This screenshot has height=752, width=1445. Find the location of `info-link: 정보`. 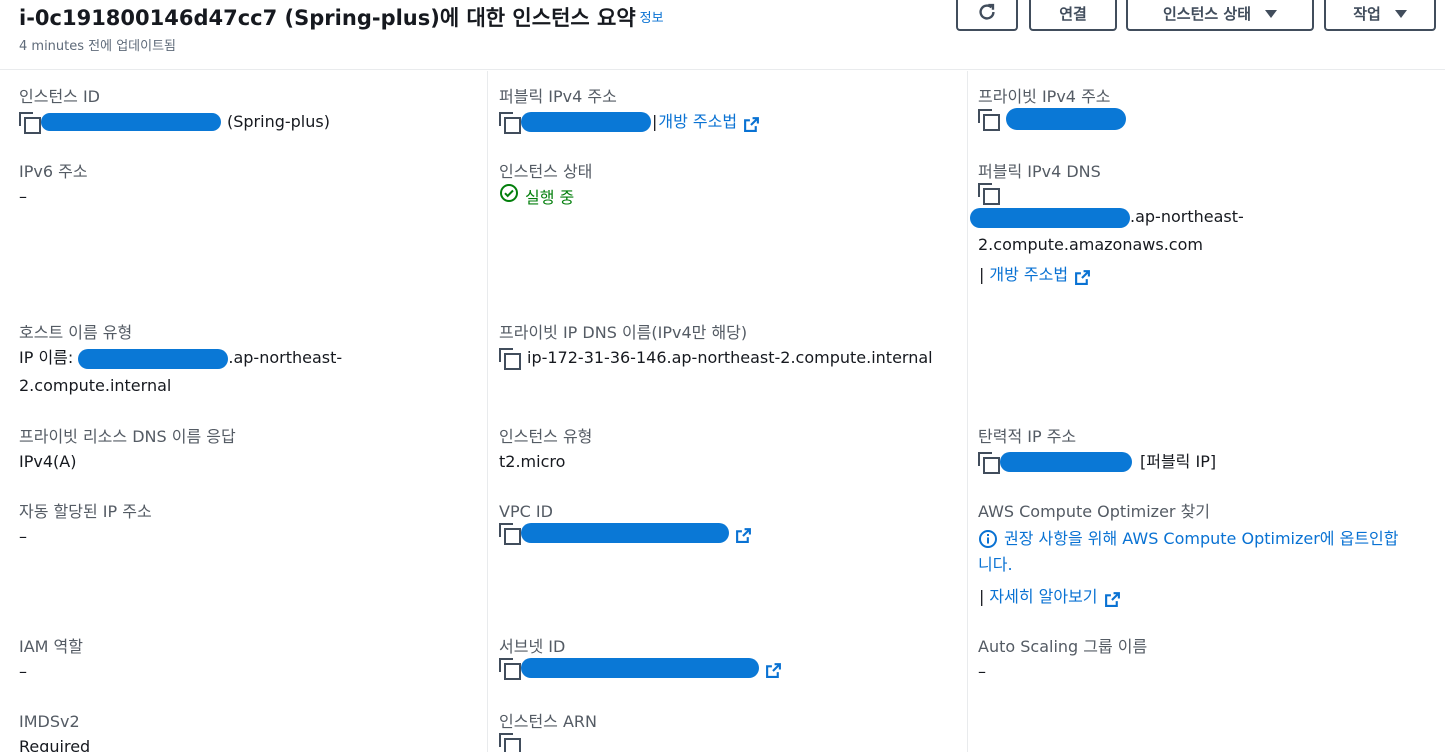

info-link: 정보 is located at coordinates (652, 18).